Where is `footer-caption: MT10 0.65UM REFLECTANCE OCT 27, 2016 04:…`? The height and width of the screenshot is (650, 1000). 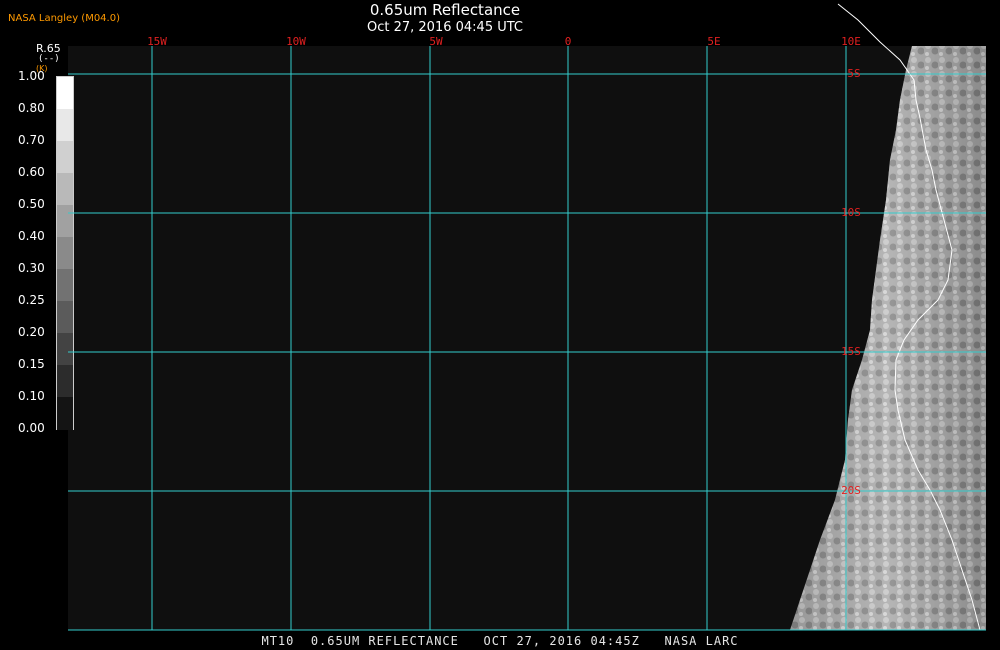
footer-caption: MT10 0.65UM REFLECTANCE OCT 27, 2016 04:… is located at coordinates (500, 641).